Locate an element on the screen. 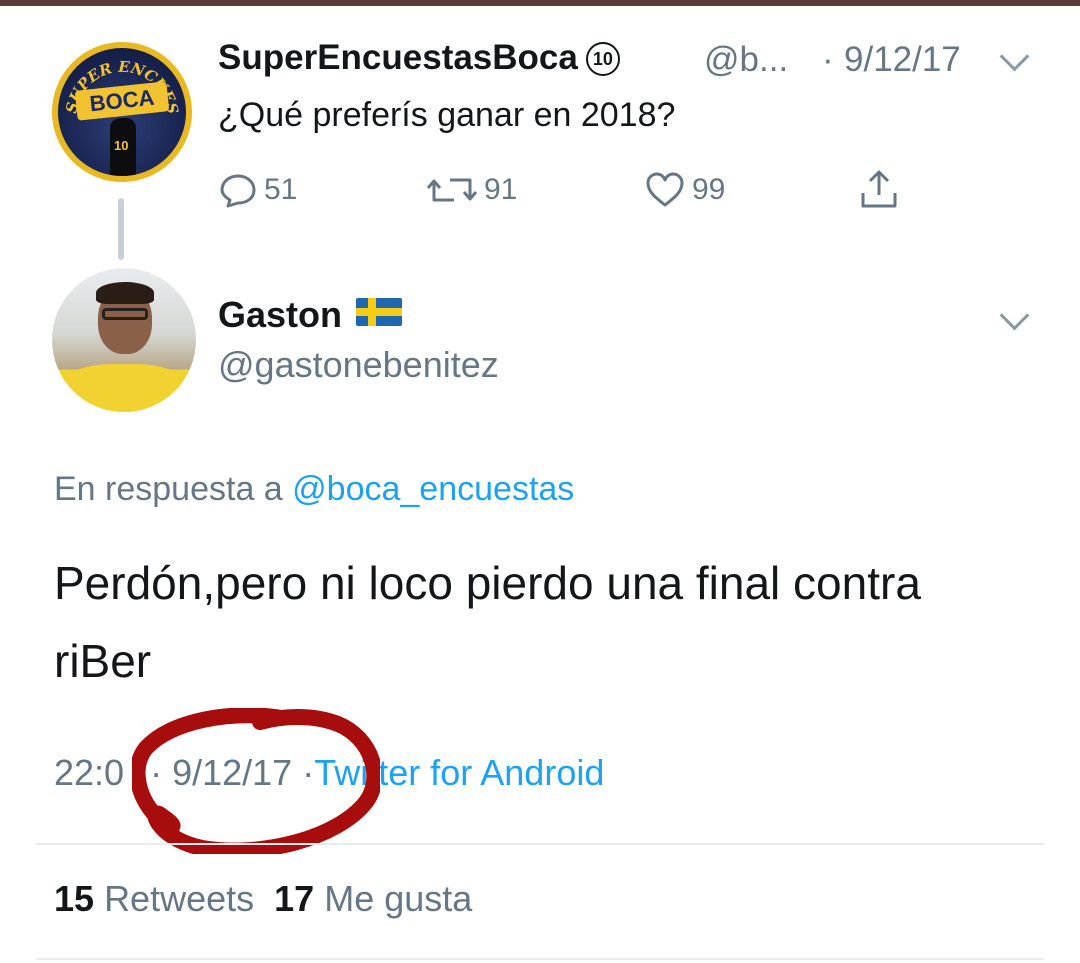 This screenshot has width=1080, height=963. parent-display-name: SuperEncuestasBoca 10 is located at coordinates (419, 58).